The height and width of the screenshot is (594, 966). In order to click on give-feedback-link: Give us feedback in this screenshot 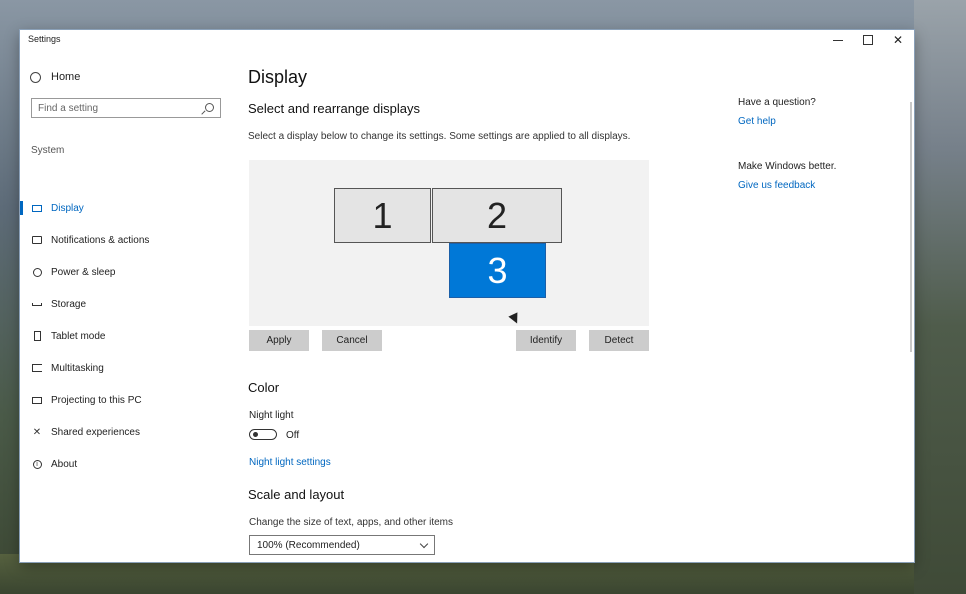, I will do `click(776, 185)`.